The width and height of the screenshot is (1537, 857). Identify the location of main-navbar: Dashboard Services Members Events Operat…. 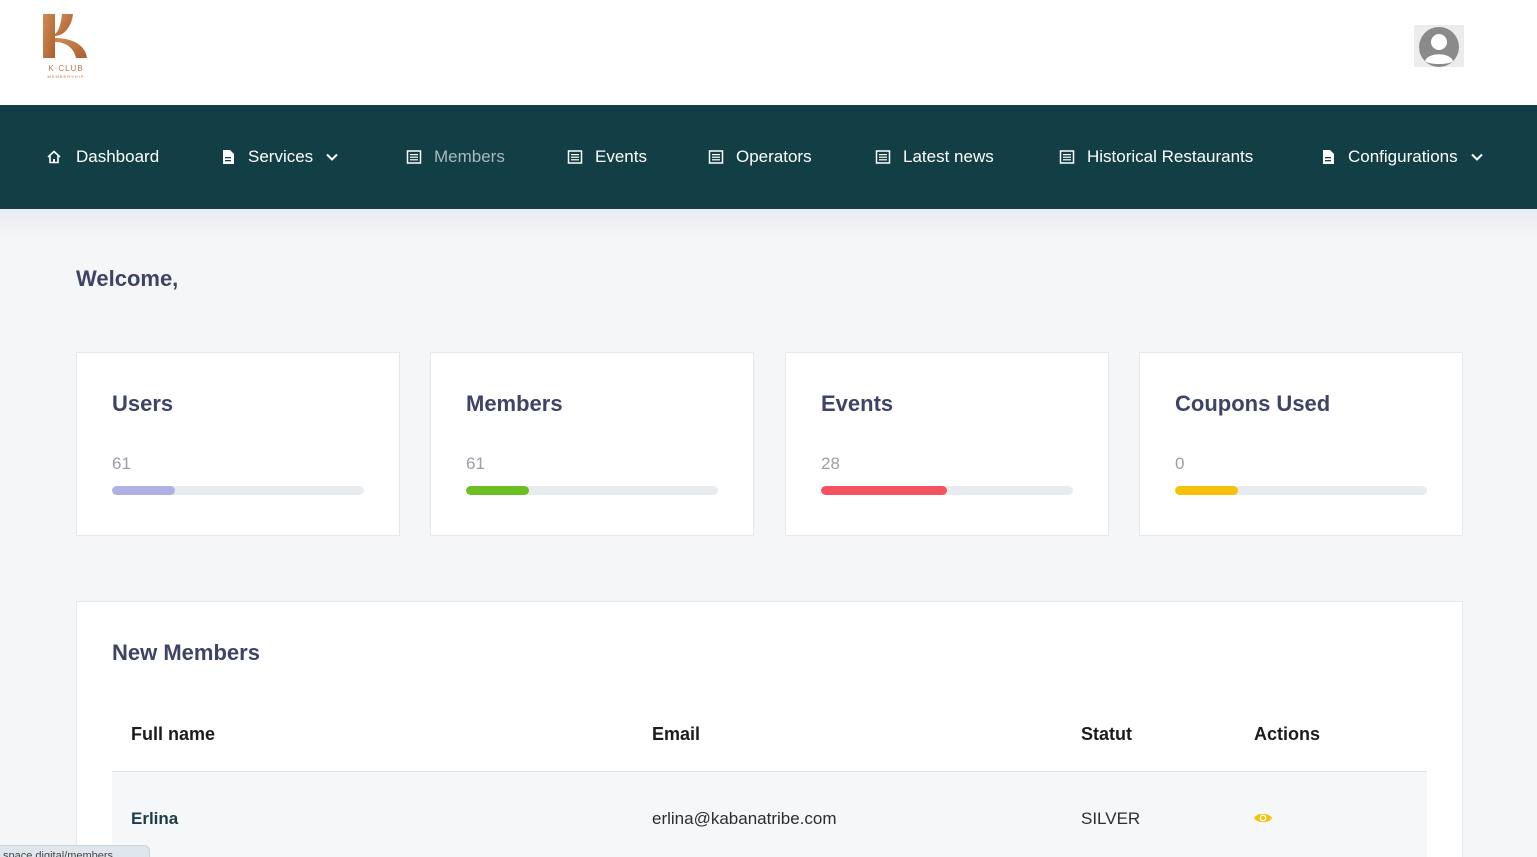
(768, 157).